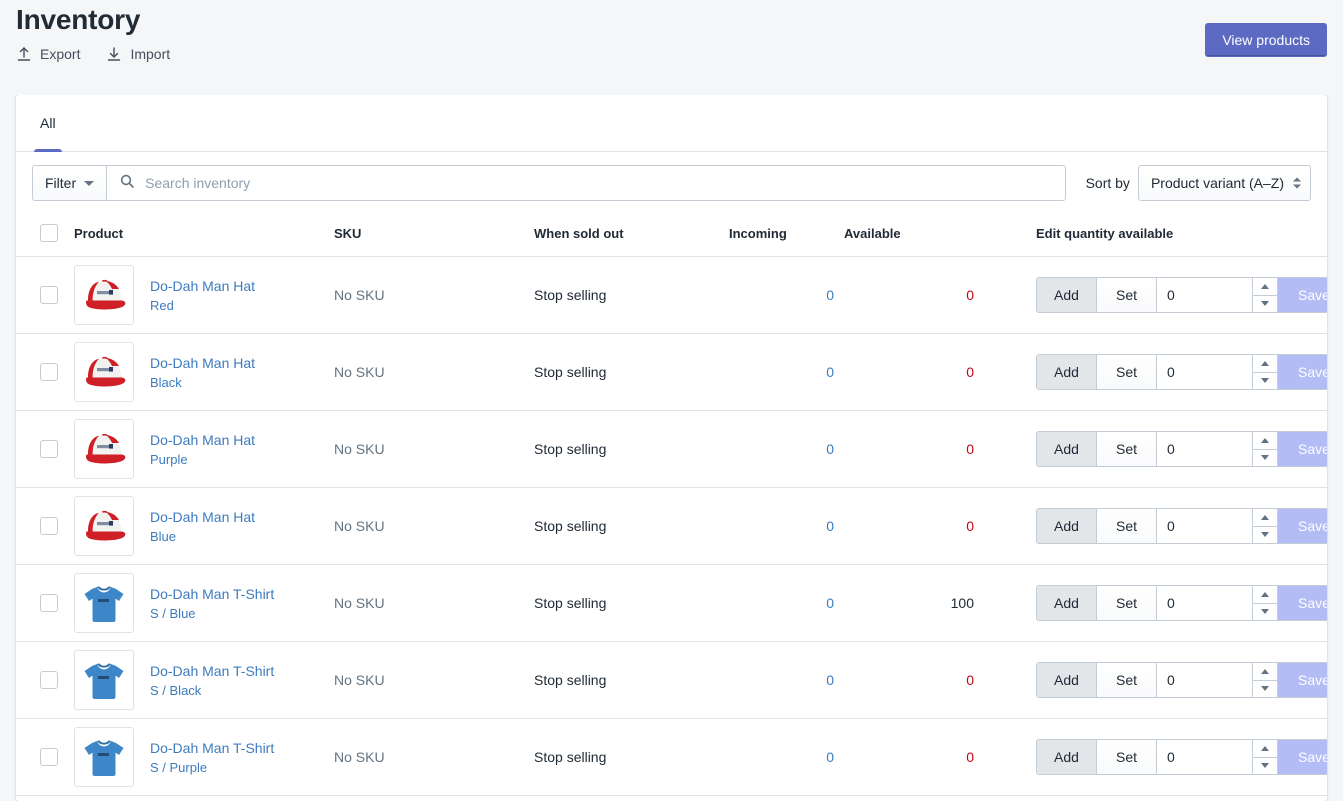  I want to click on search-input, so click(598, 183).